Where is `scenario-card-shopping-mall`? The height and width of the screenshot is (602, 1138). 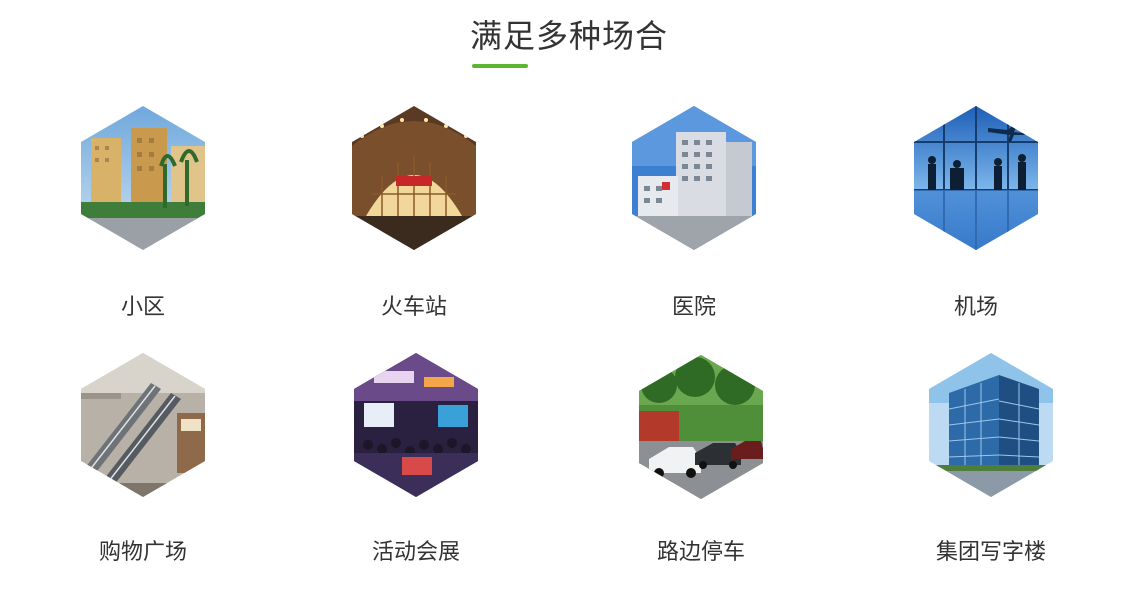 scenario-card-shopping-mall is located at coordinates (143, 425).